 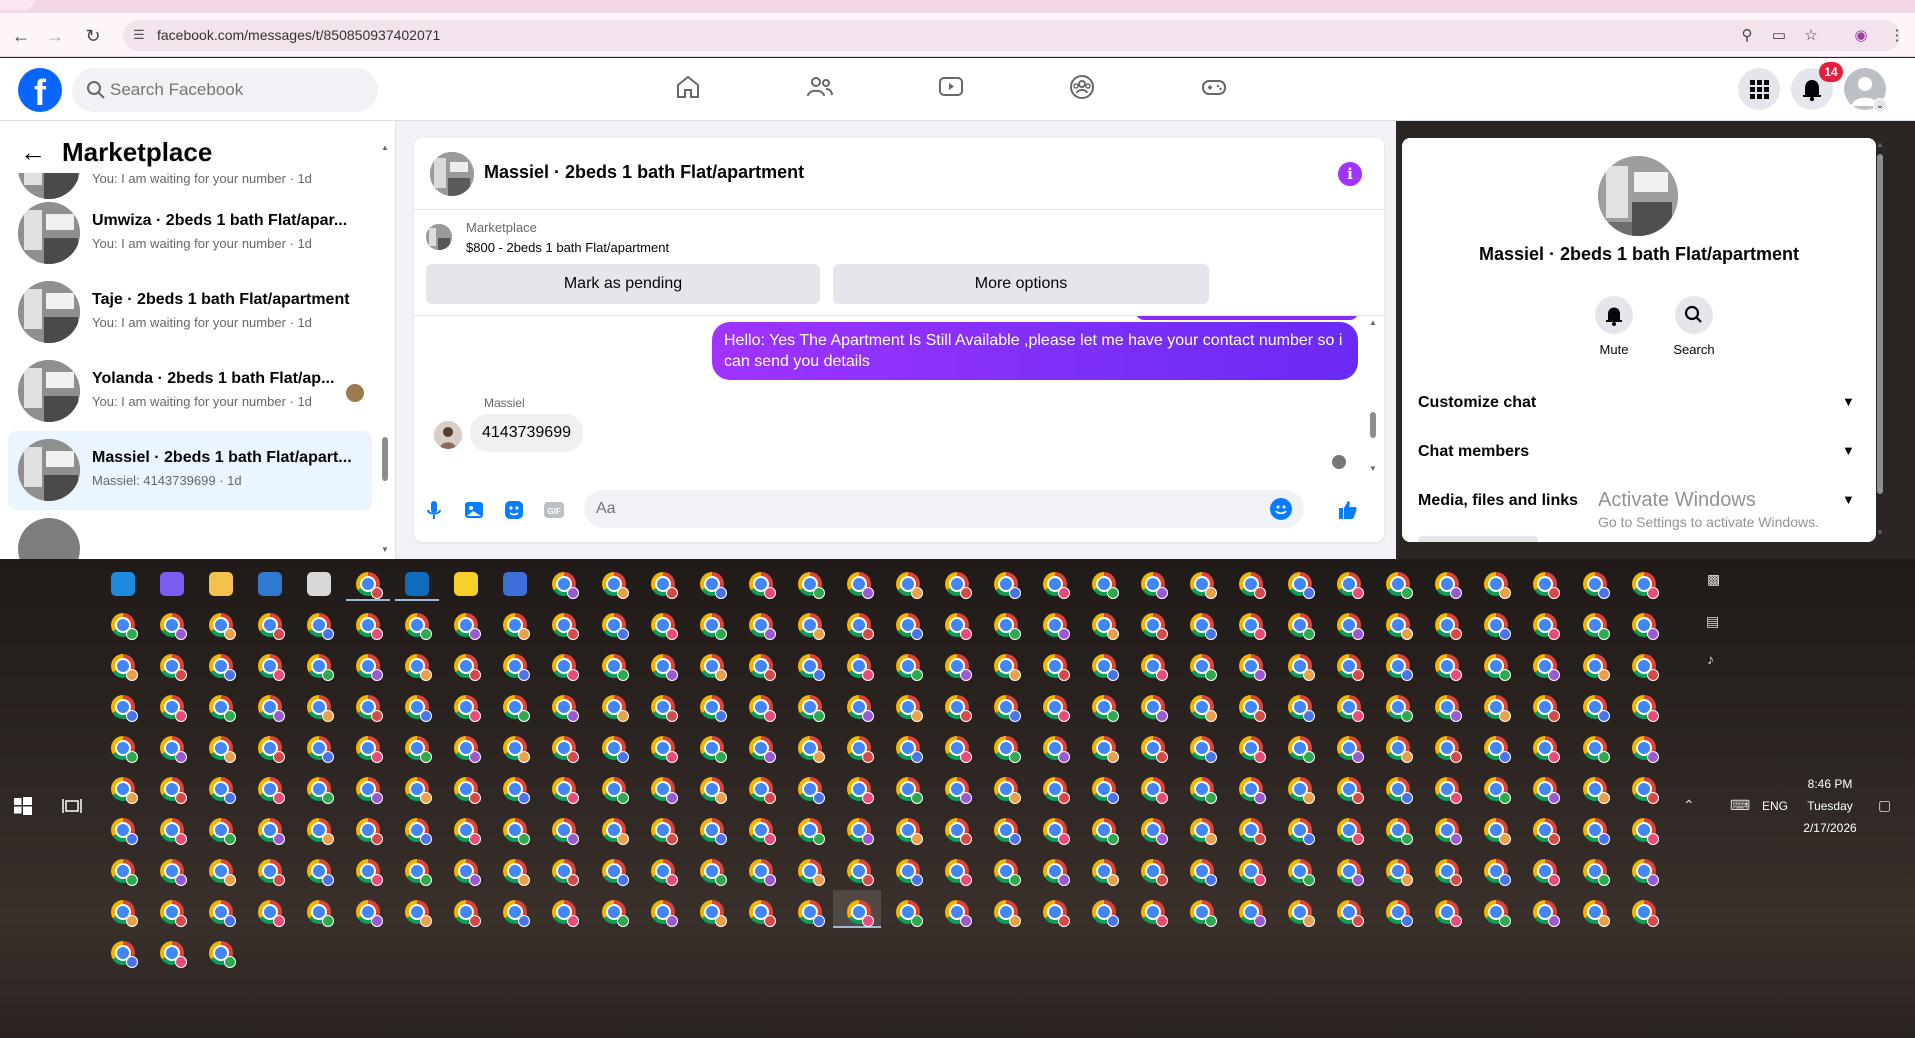 What do you see at coordinates (385, 349) in the screenshot?
I see `sidebar-scrollbar: ▲ ▼` at bounding box center [385, 349].